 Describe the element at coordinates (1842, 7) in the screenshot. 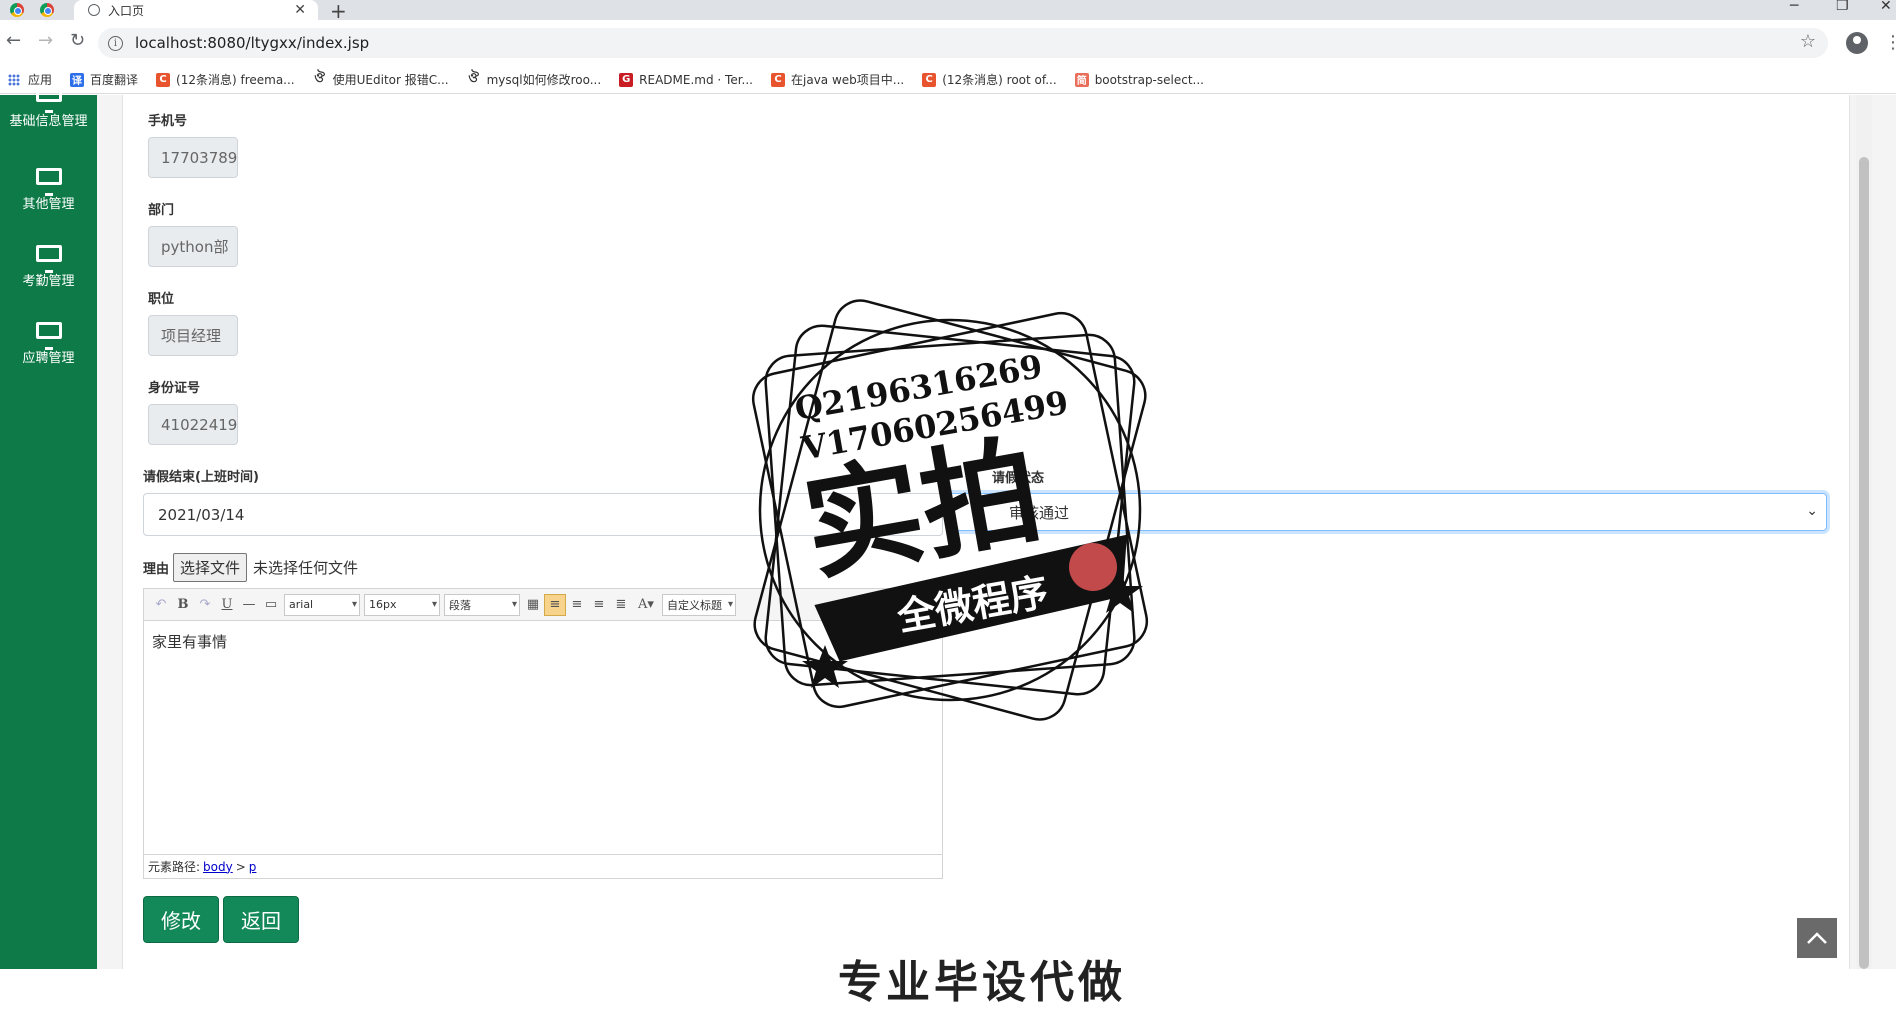

I see `restore-icon: ❐` at that location.